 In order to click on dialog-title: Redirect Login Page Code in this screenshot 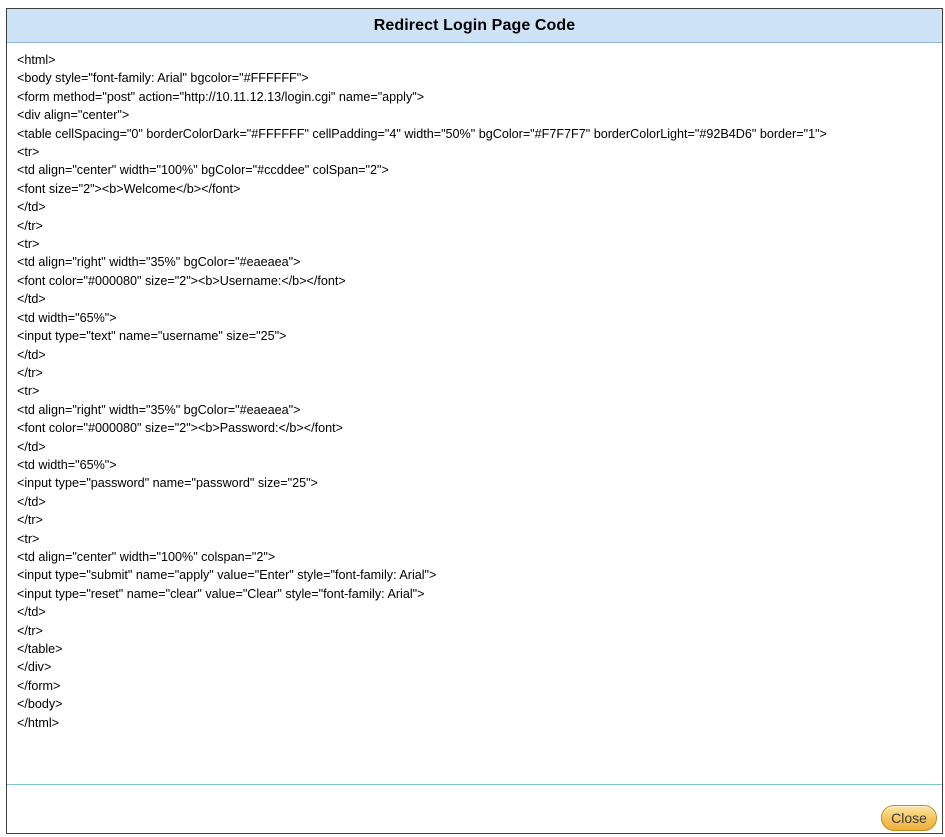, I will do `click(474, 25)`.